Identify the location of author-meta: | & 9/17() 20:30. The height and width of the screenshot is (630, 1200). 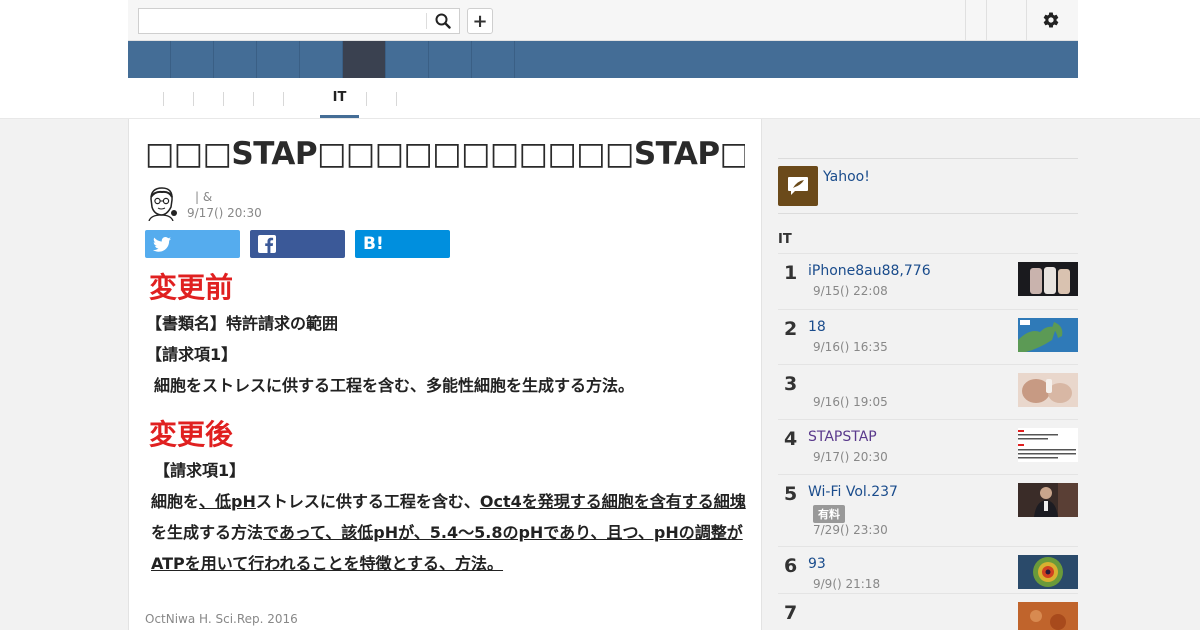
(224, 205).